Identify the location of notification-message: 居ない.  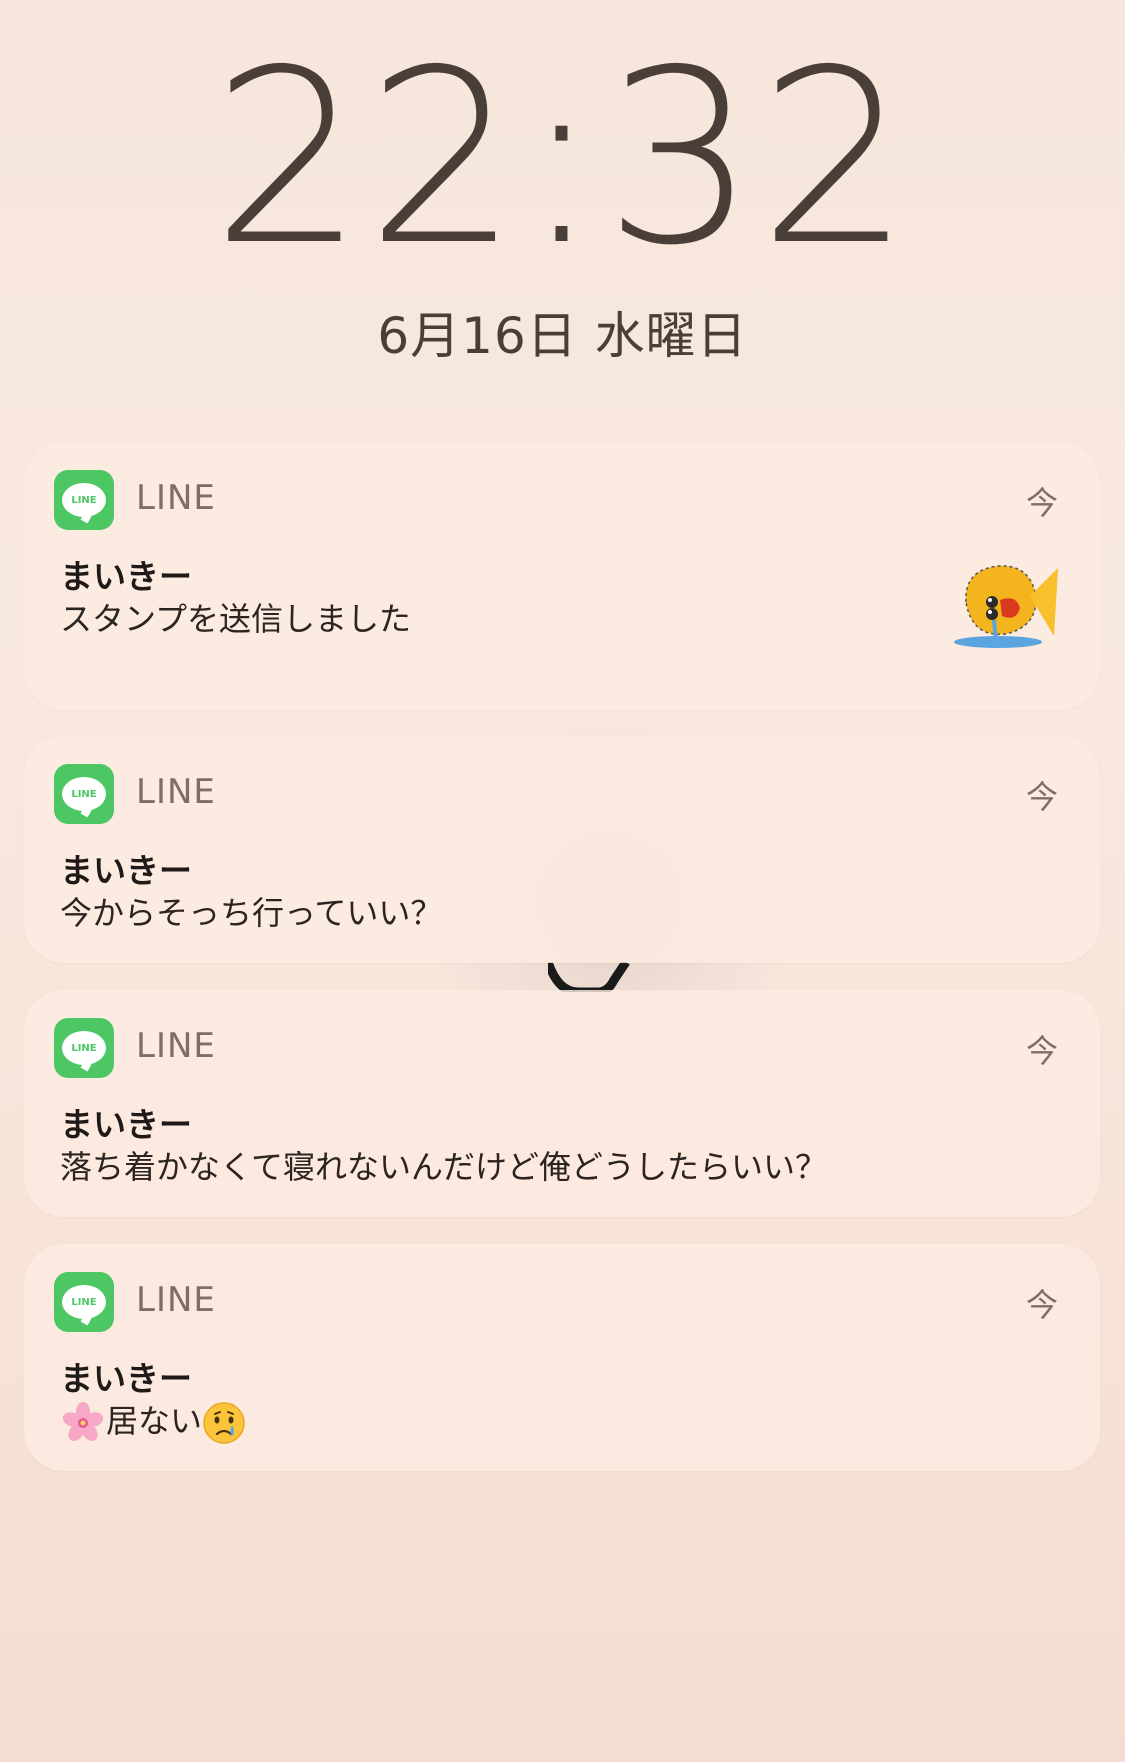
(154, 1421).